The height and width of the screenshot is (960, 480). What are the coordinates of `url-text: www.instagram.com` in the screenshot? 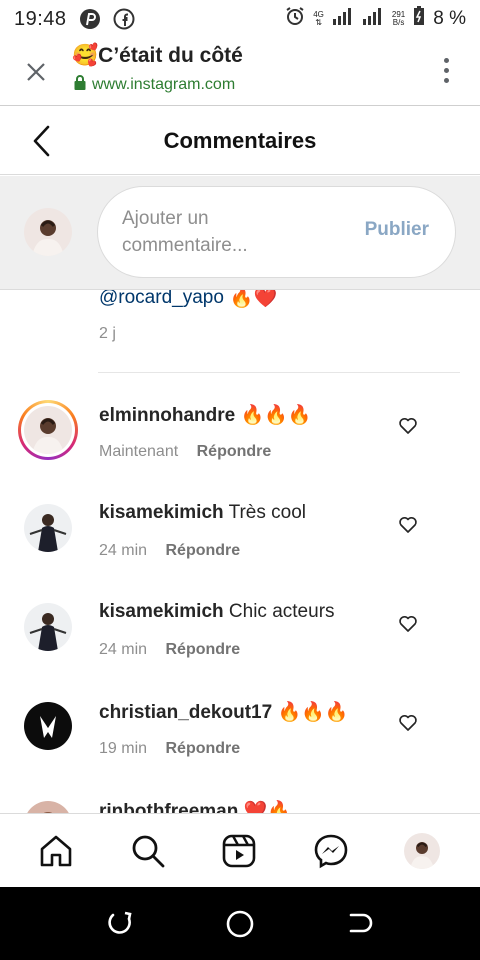 It's located at (164, 84).